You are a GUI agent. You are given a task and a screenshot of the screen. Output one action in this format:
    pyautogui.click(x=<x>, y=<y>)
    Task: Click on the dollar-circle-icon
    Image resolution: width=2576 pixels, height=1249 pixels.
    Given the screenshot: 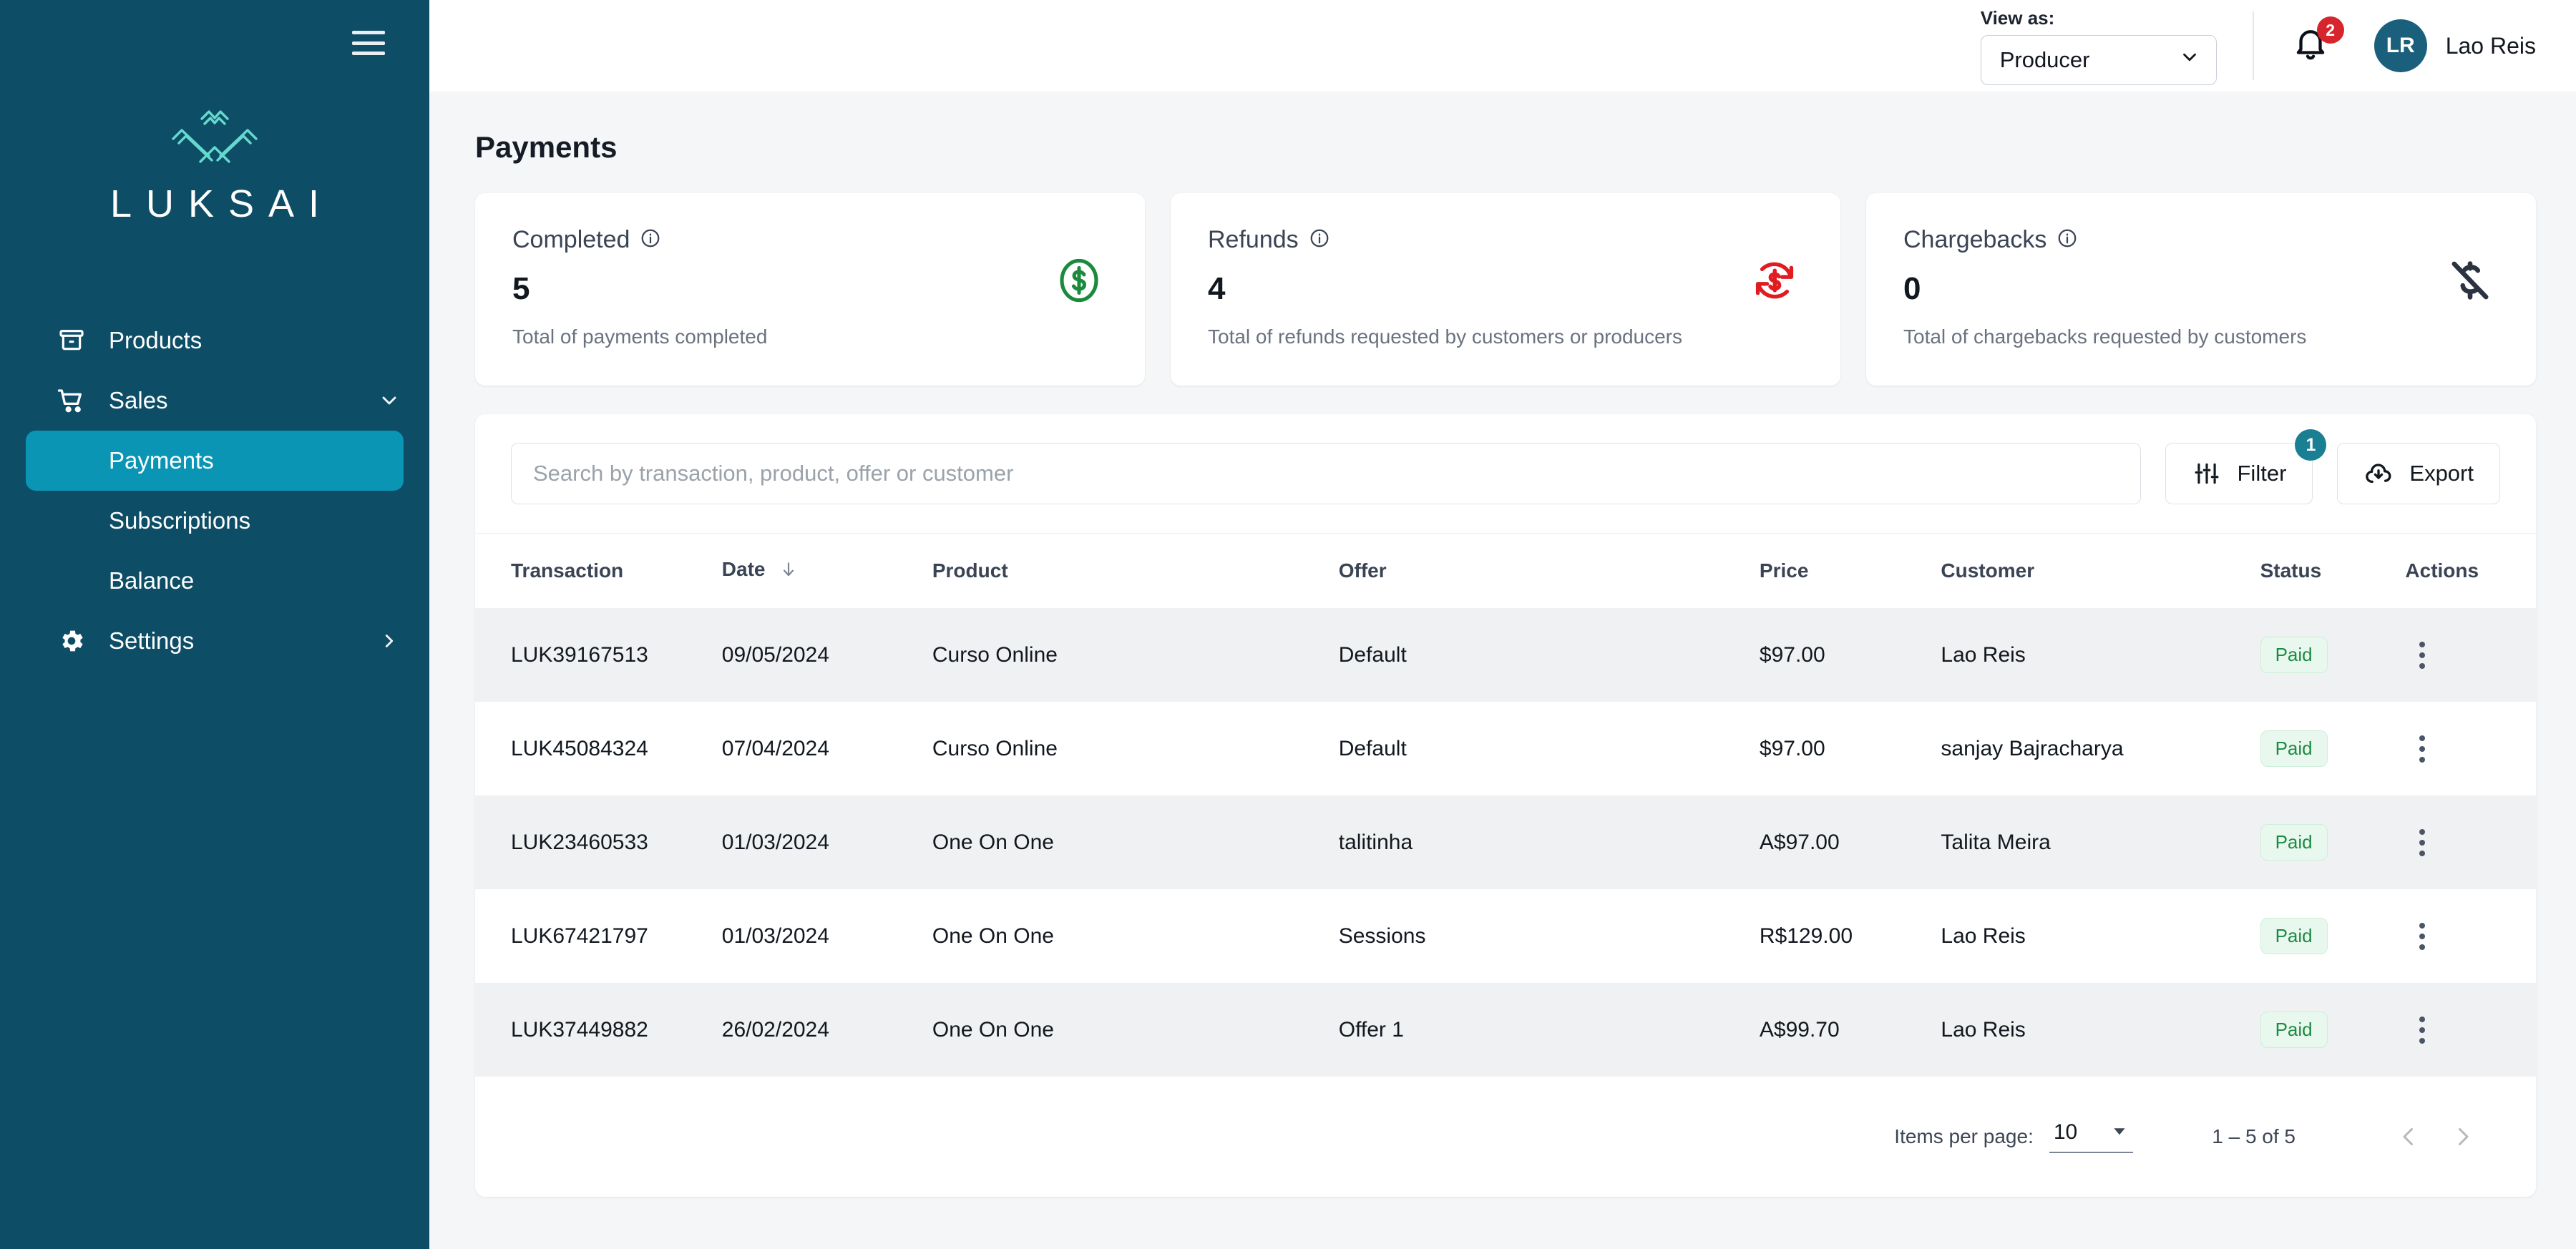 What is the action you would take?
    pyautogui.click(x=1079, y=280)
    